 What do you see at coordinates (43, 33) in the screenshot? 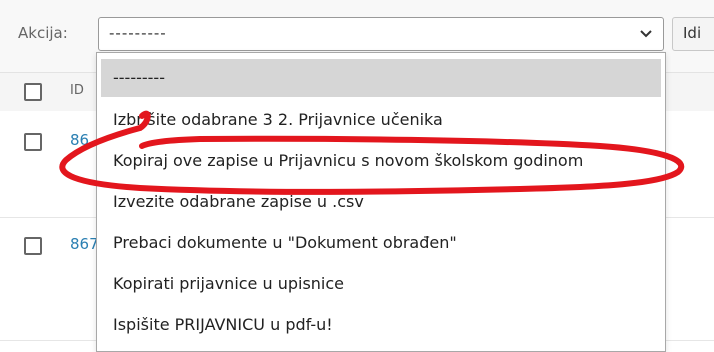
I see `action-label: Akcija:` at bounding box center [43, 33].